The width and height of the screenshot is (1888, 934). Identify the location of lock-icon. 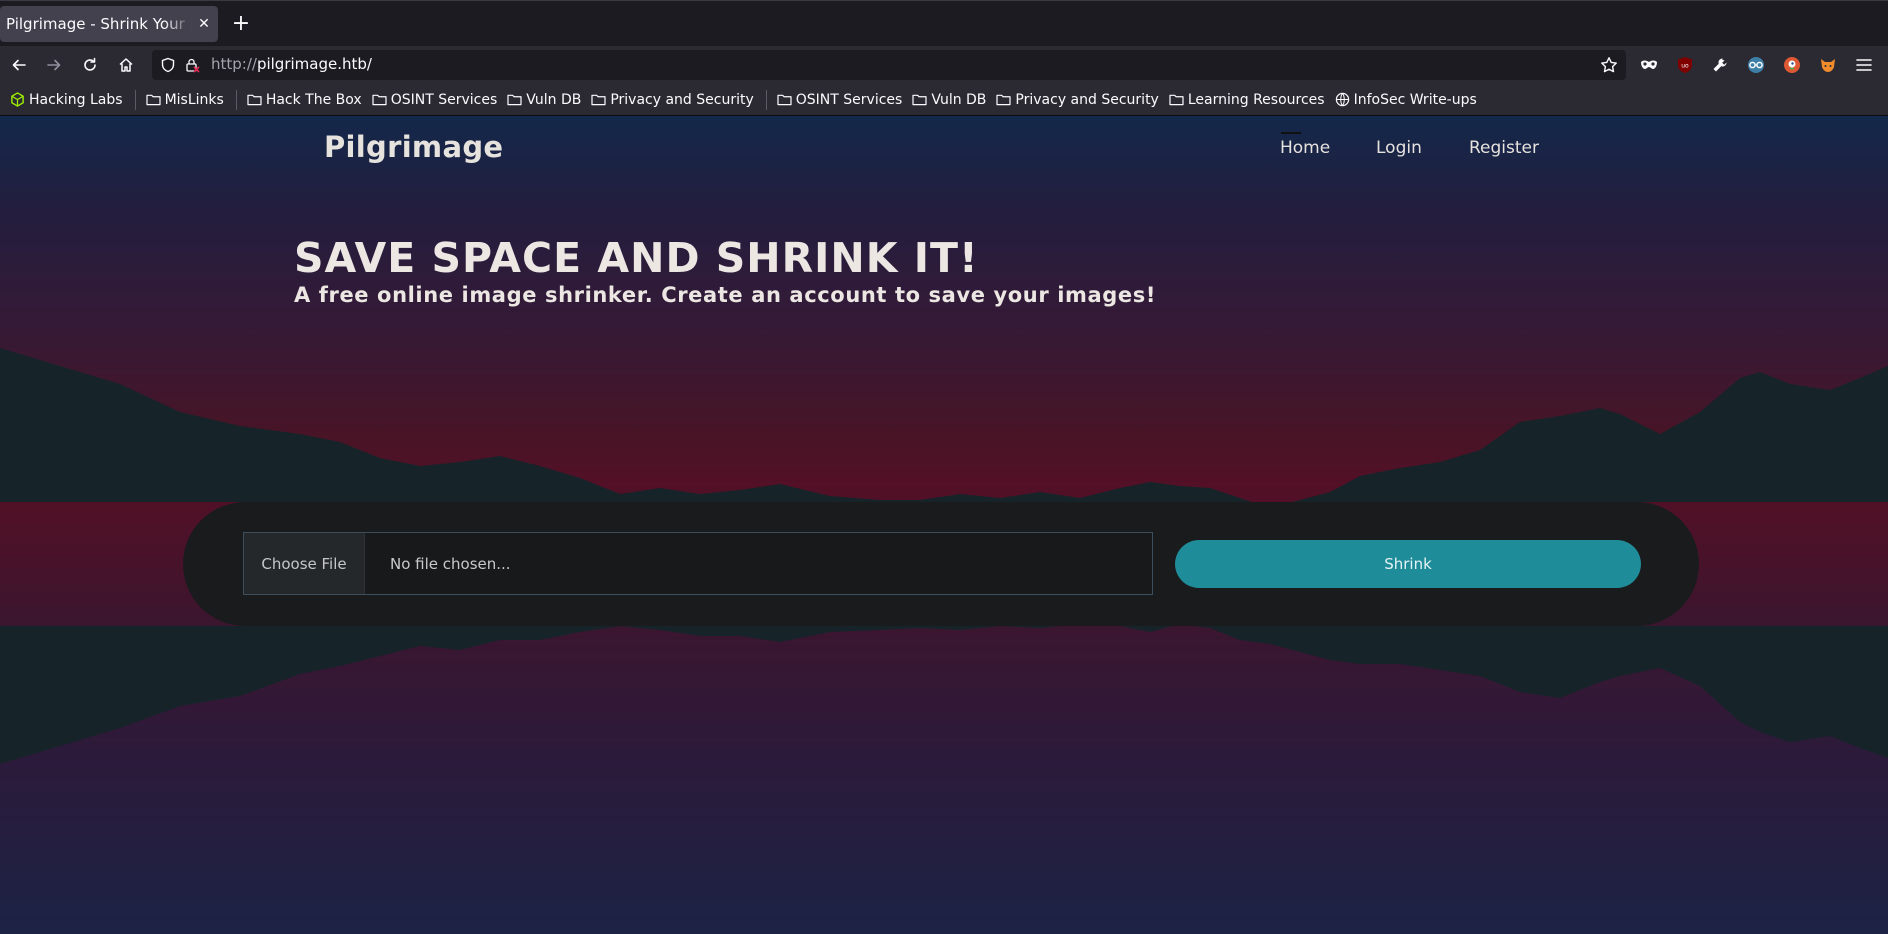
(192, 67).